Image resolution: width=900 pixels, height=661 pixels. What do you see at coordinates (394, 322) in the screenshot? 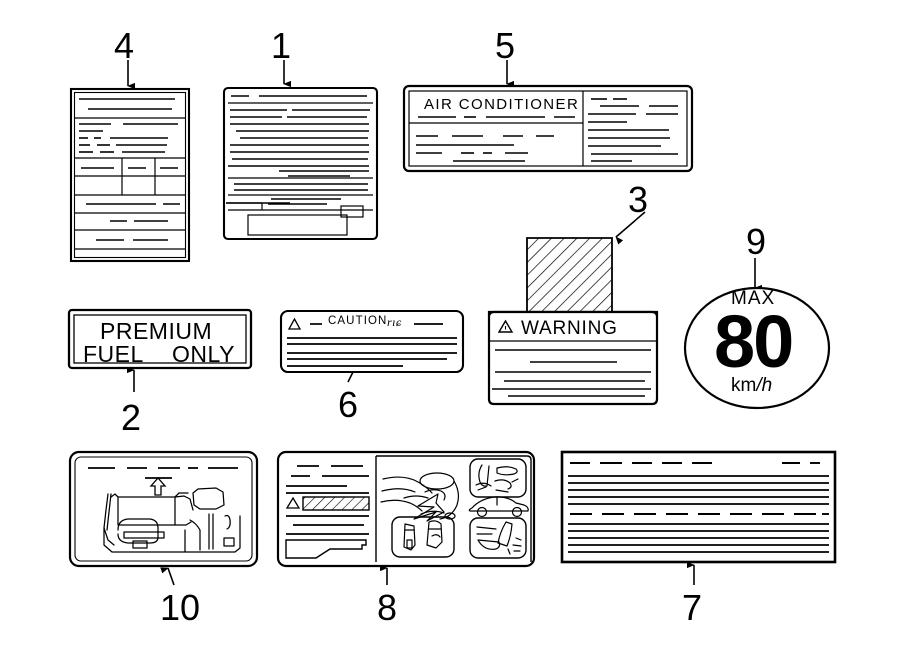
I see `caution-script-text: rıɕ` at bounding box center [394, 322].